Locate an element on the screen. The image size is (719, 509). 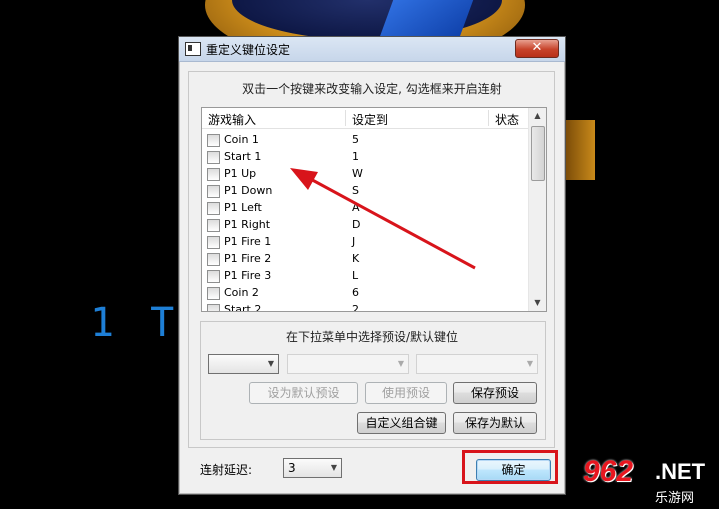
input-name: Coin 2 is located at coordinates (241, 292).